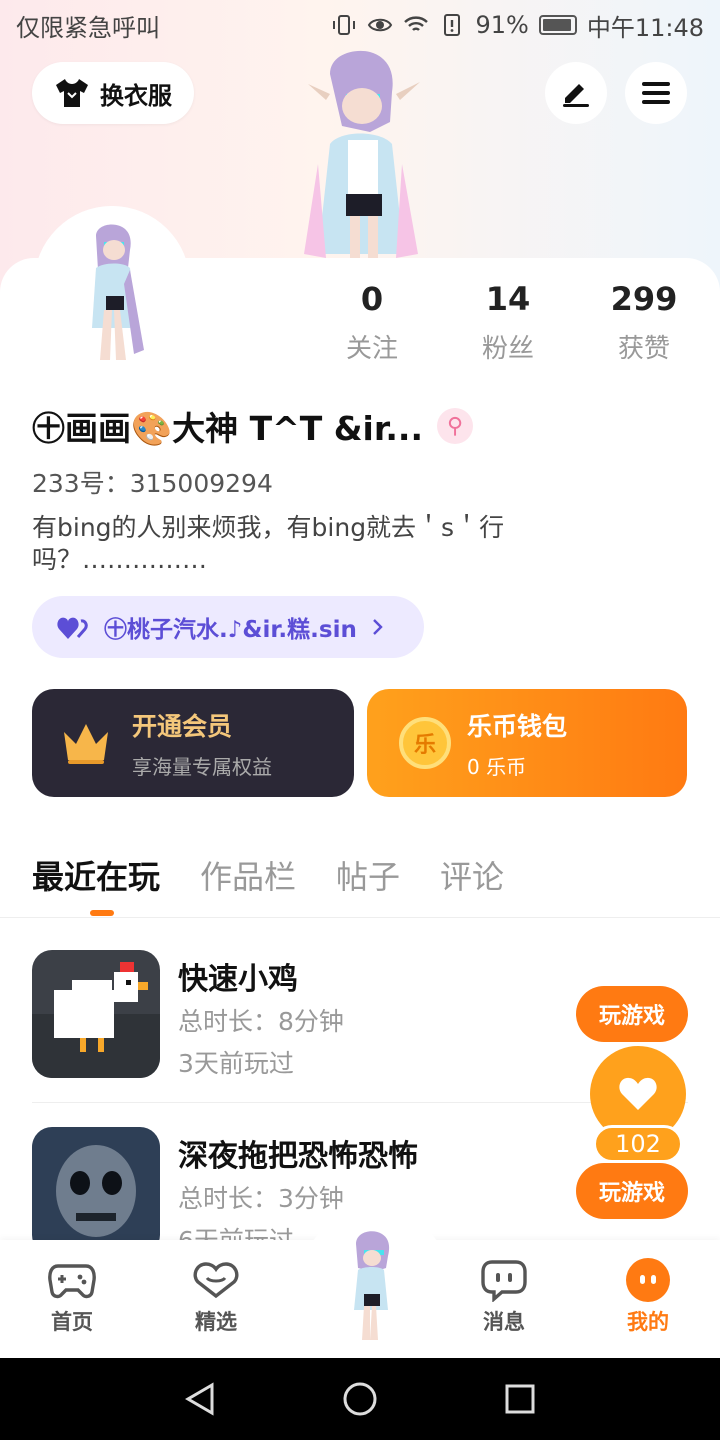 This screenshot has width=720, height=1440. Describe the element at coordinates (508, 322) in the screenshot. I see `followers-stat: 14 粉丝` at that location.